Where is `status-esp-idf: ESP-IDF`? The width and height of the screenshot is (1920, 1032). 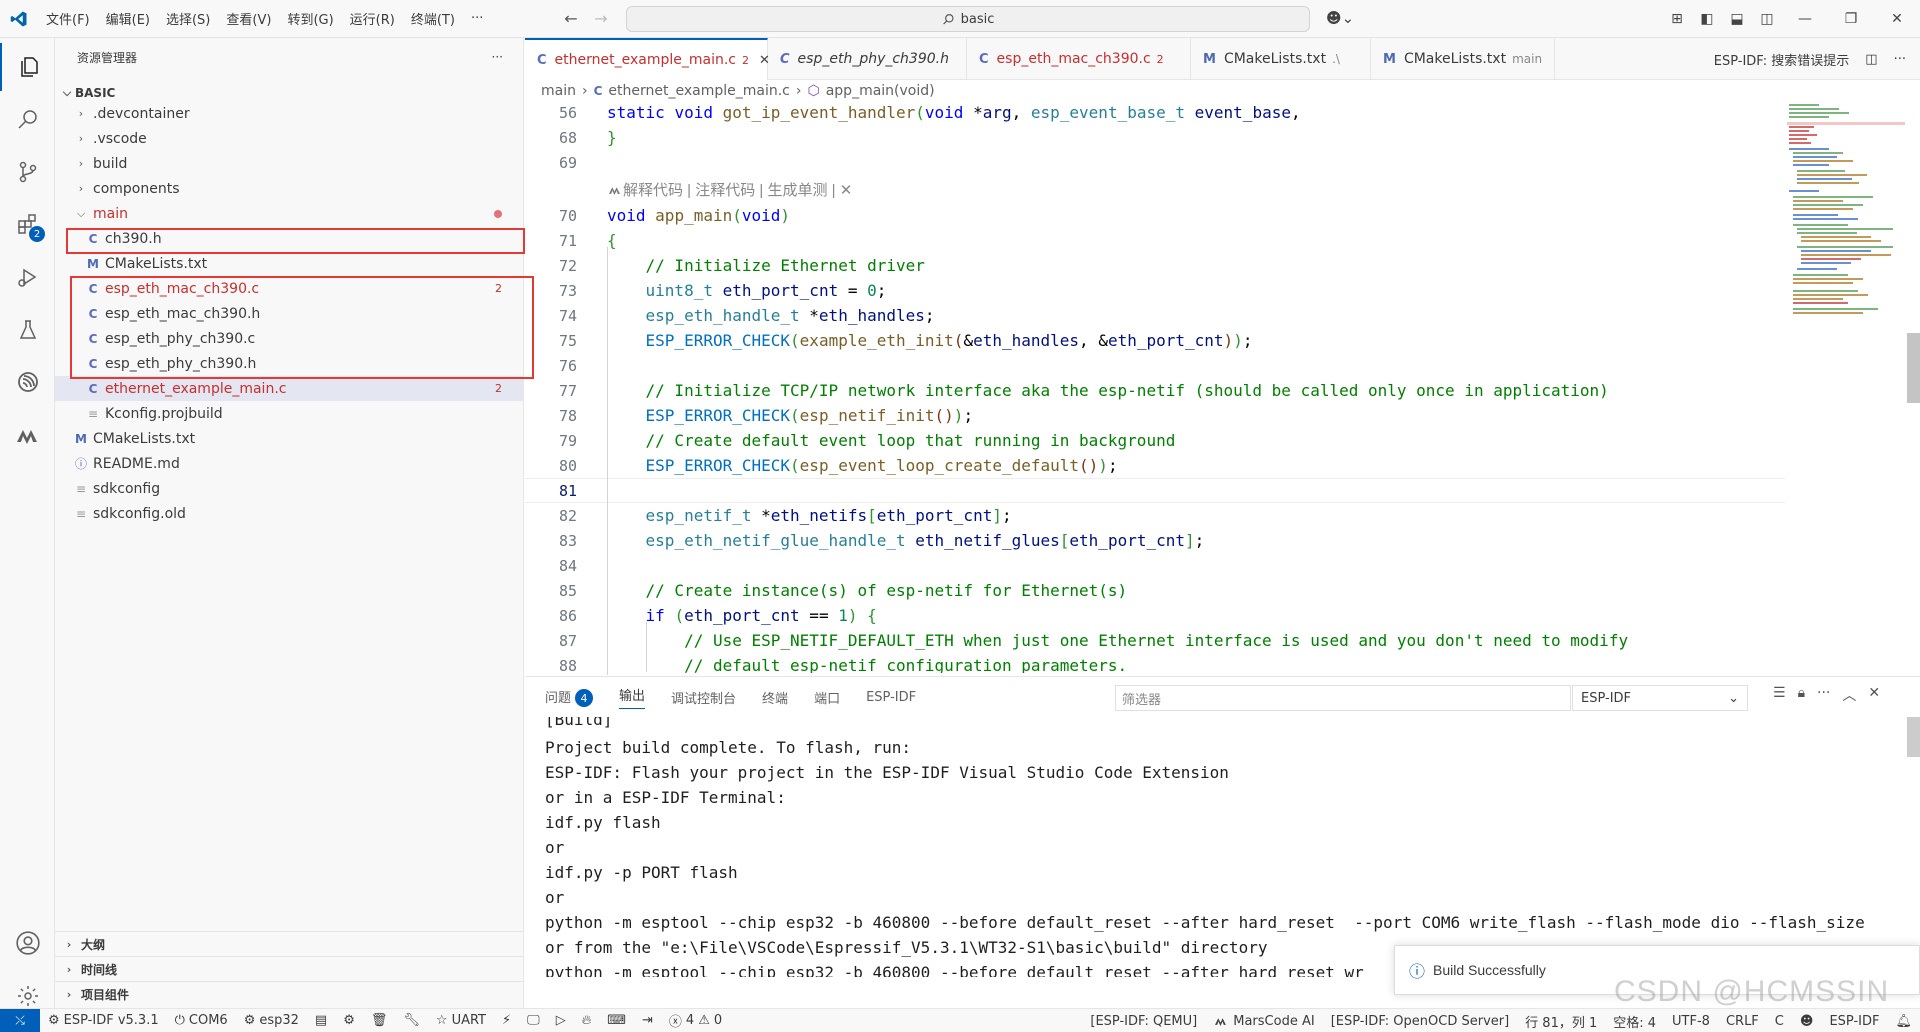
status-esp-idf: ESP-IDF is located at coordinates (1854, 1021).